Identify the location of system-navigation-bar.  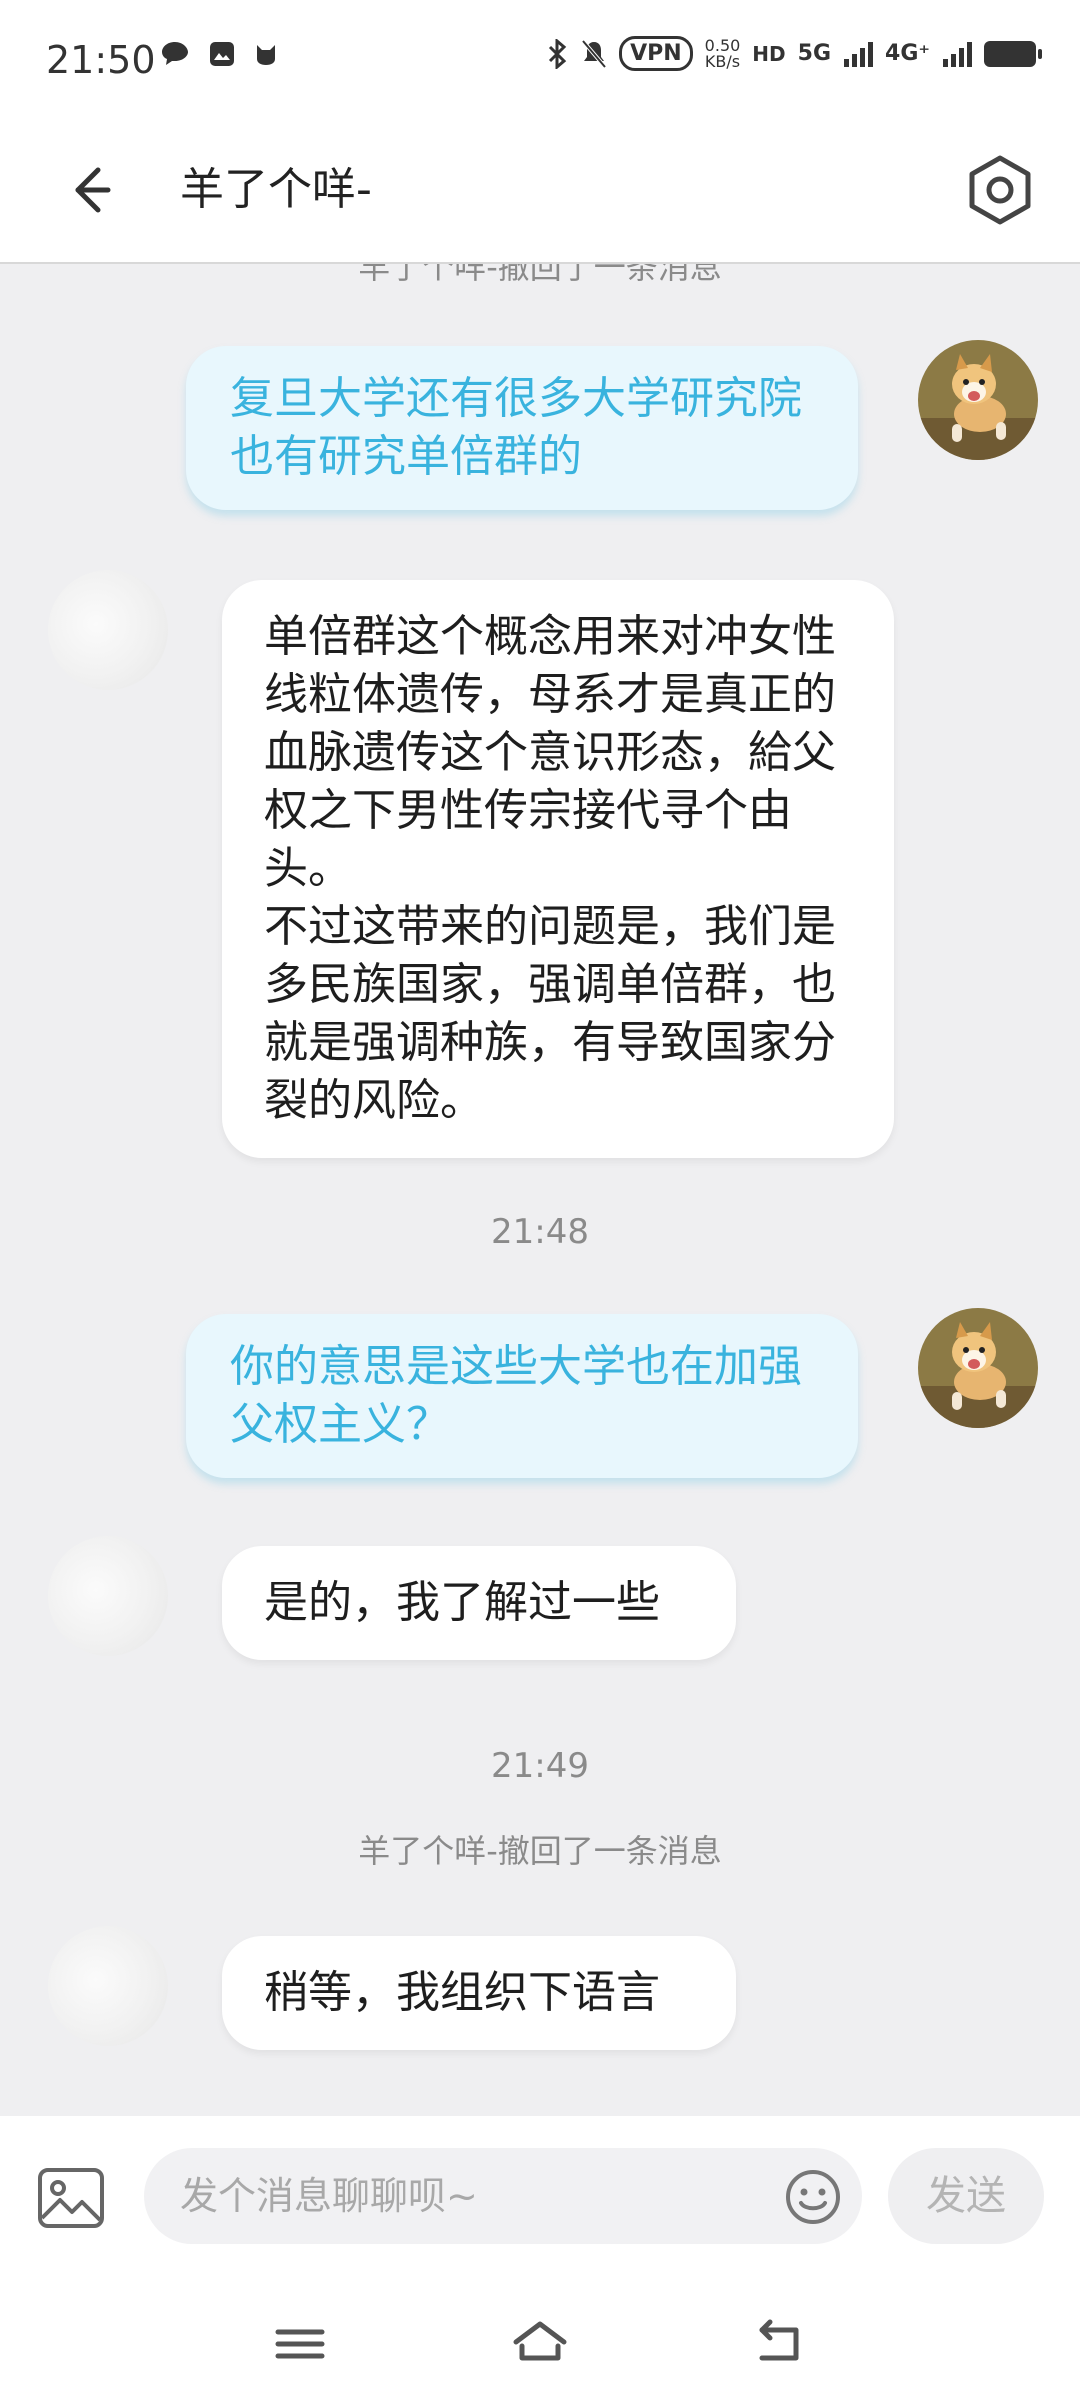
(540, 2343).